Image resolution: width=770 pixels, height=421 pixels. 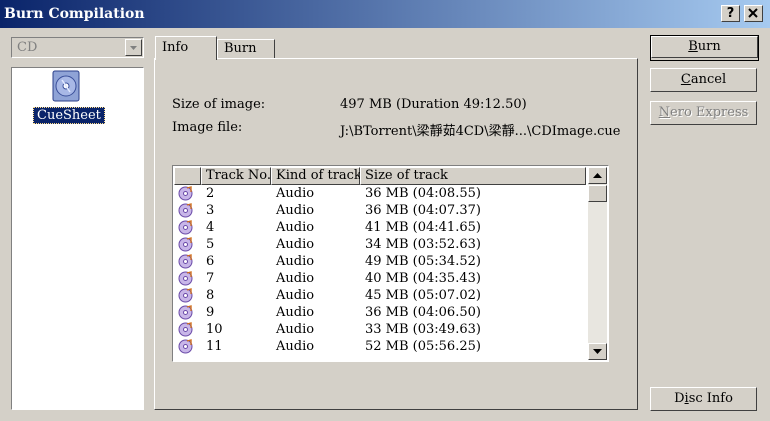 What do you see at coordinates (423, 295) in the screenshot?
I see `track-size: 45 MB (05:07.02)` at bounding box center [423, 295].